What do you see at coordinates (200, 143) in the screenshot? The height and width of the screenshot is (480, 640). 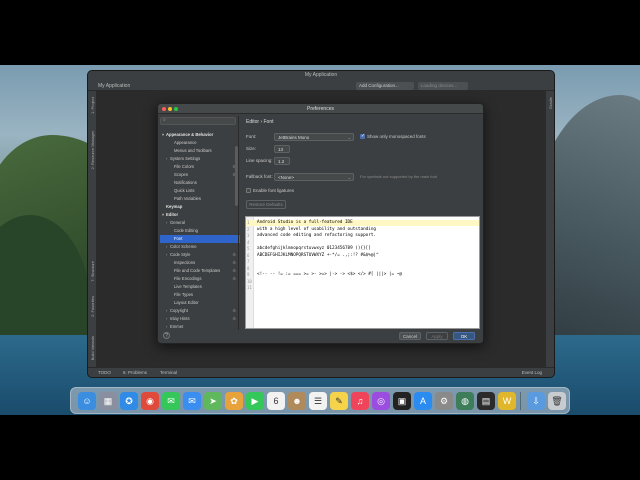 I see `settings-tree-item: Appearance` at bounding box center [200, 143].